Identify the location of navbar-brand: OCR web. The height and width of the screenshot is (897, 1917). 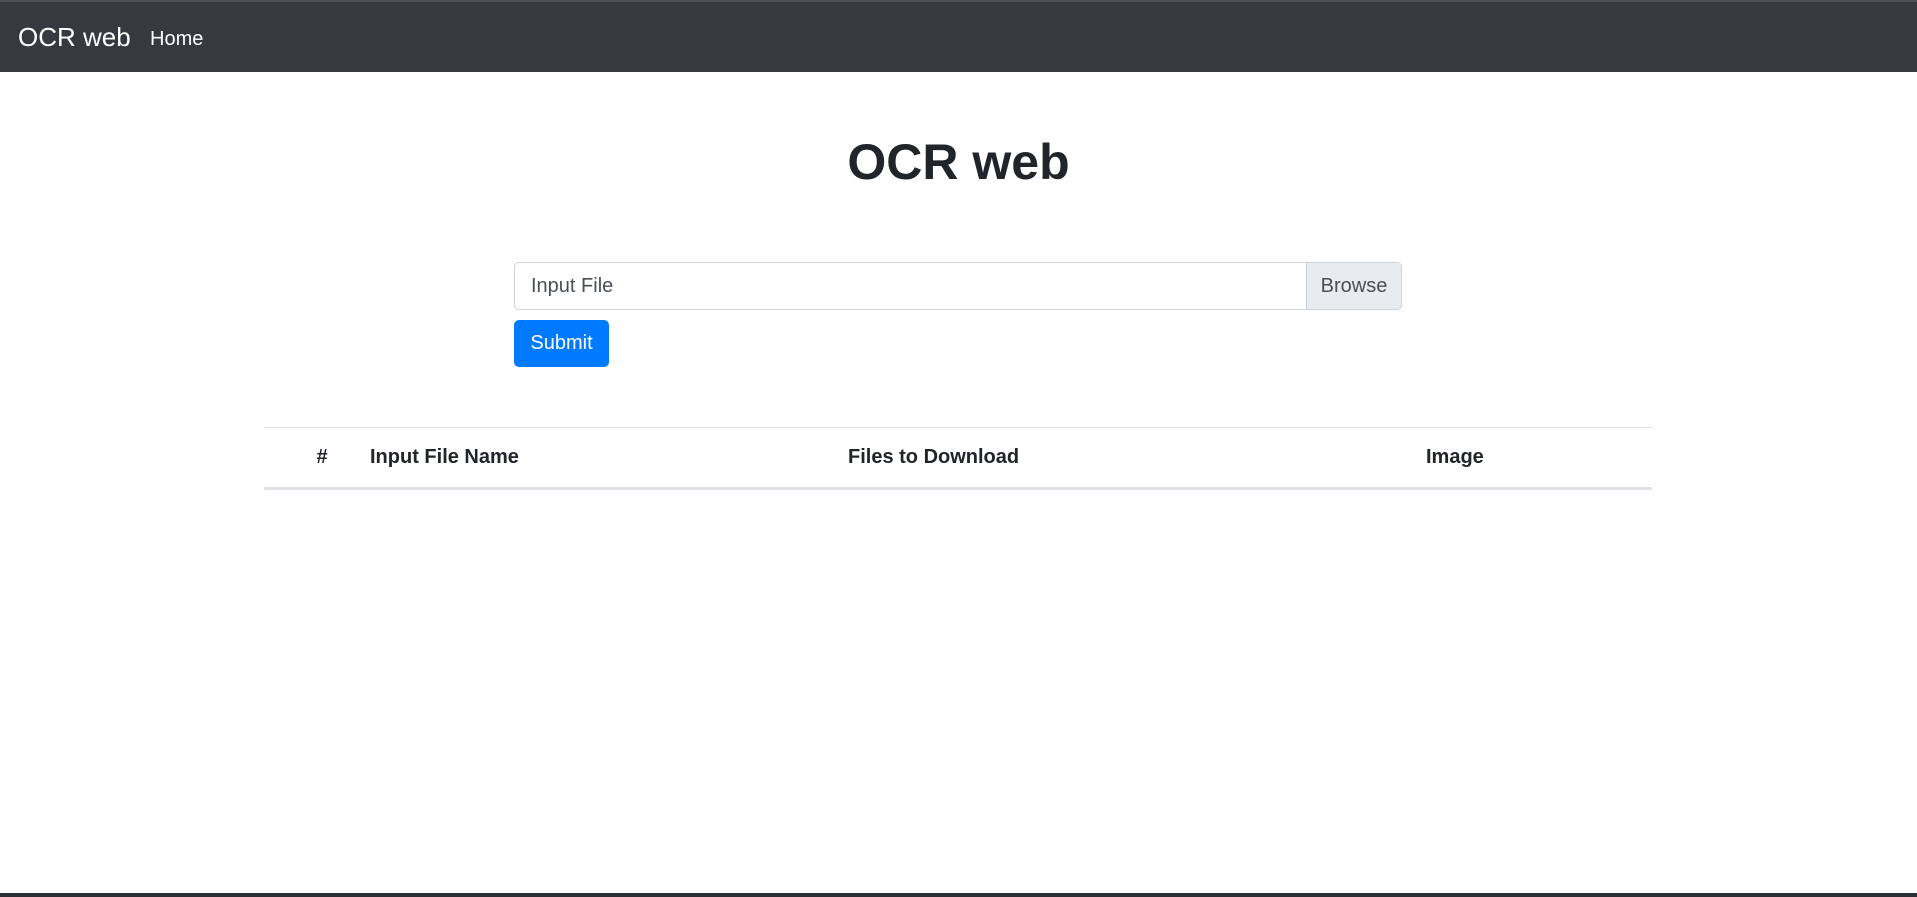
(74, 37).